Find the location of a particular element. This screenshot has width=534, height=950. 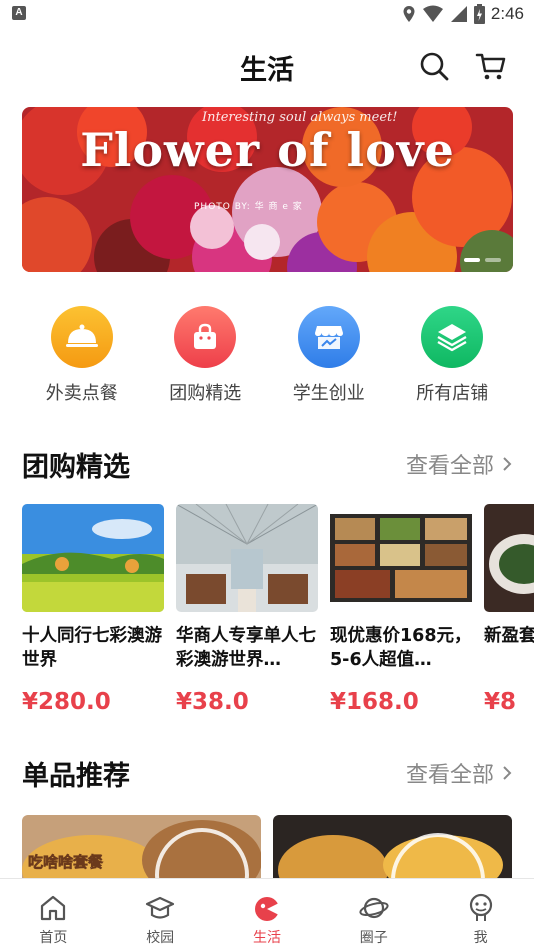

banner-headline: Flower of love is located at coordinates (267, 150).